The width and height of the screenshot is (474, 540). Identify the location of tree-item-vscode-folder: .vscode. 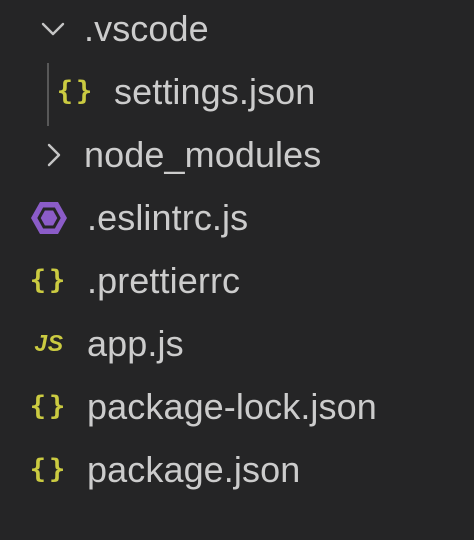
(237, 30).